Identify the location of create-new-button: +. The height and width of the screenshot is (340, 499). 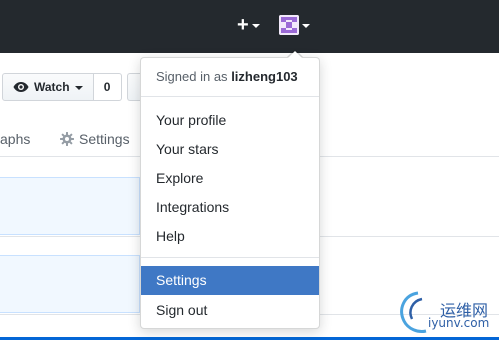
(248, 25).